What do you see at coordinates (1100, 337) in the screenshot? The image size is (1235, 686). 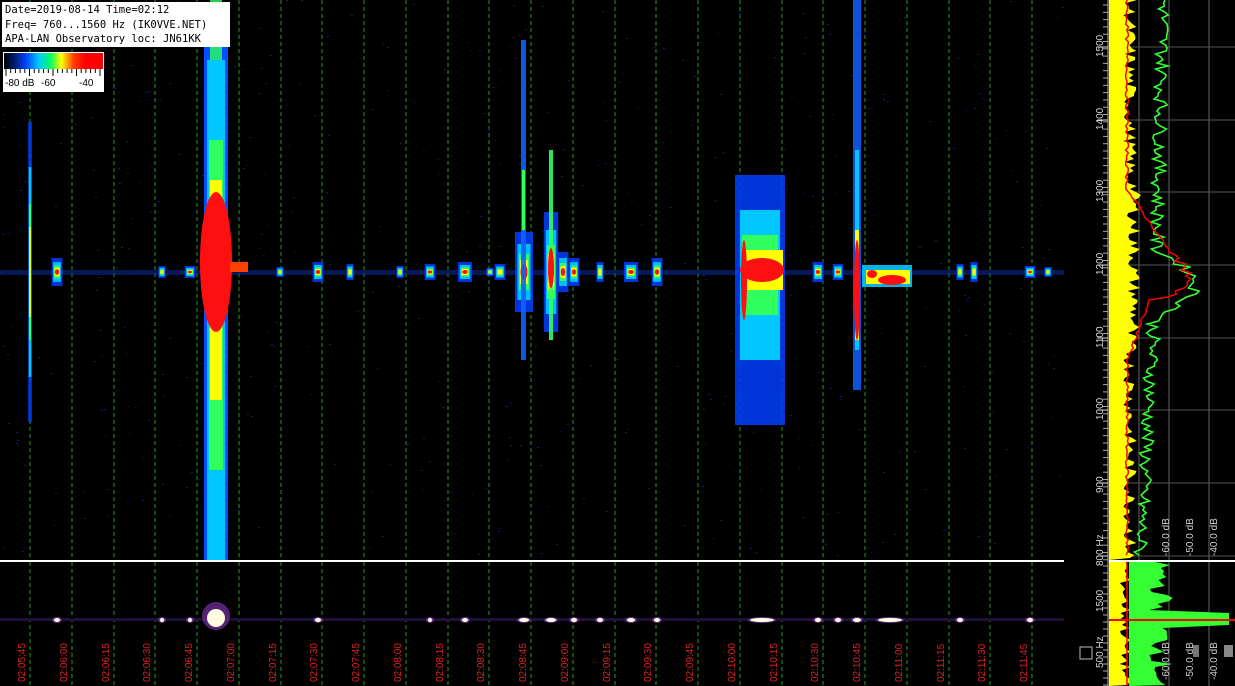 I see `freq-label: 1100` at bounding box center [1100, 337].